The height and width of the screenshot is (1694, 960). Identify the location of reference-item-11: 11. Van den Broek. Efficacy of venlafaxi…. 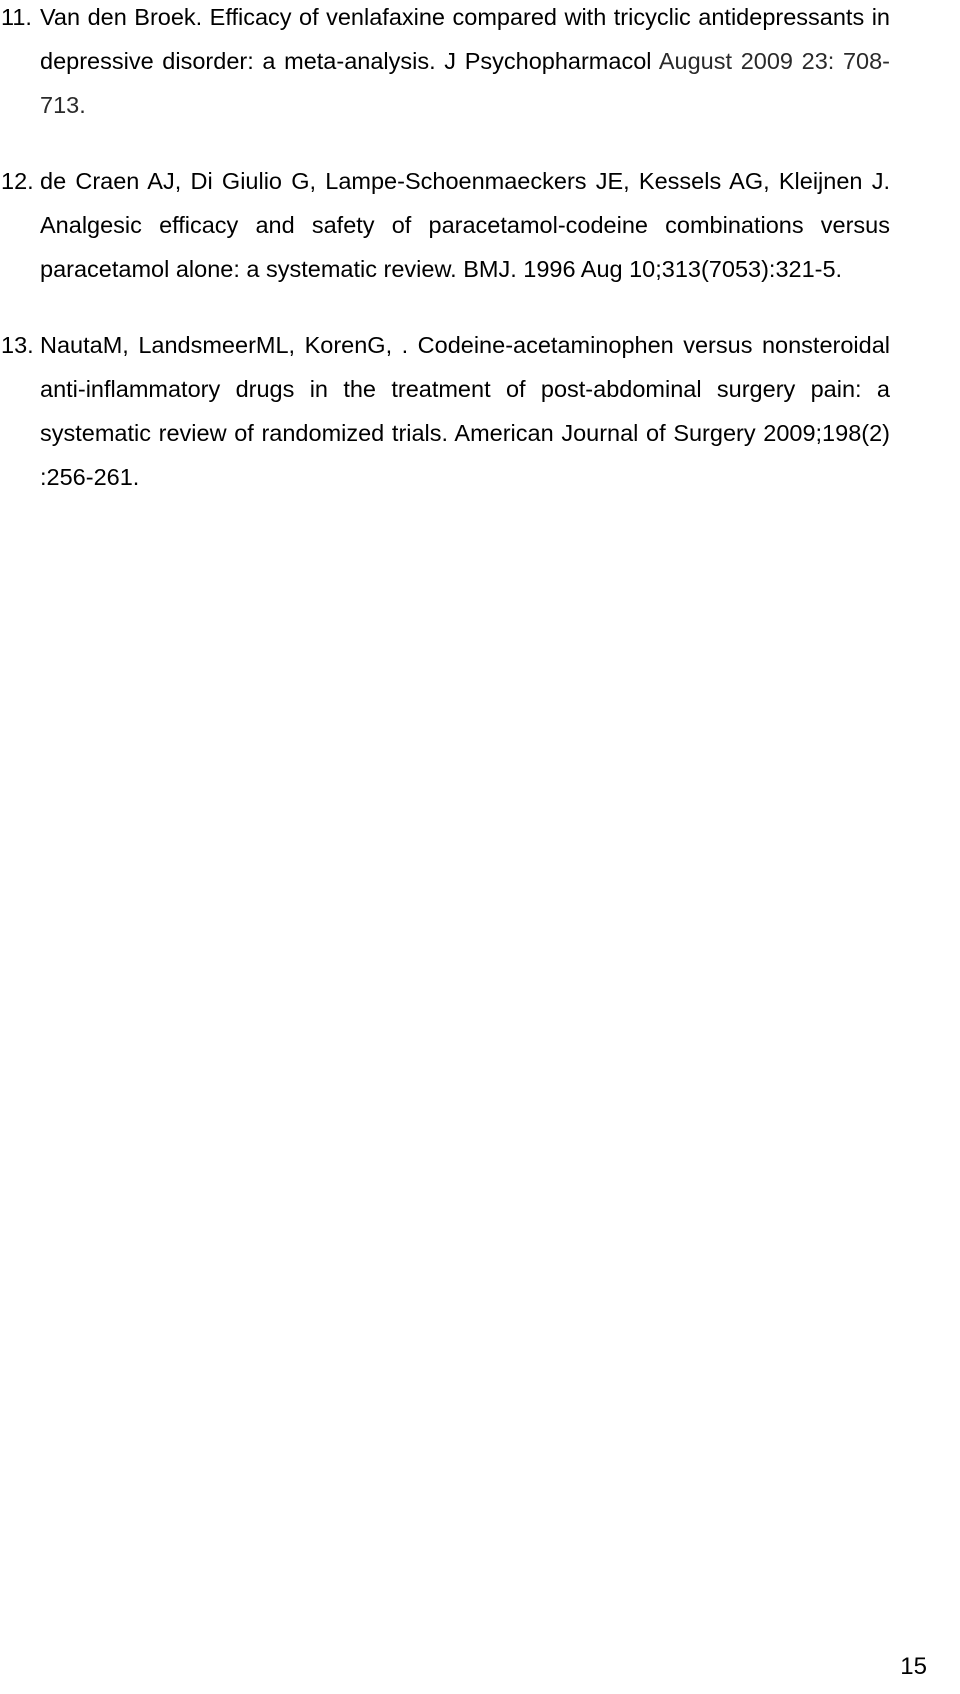
(445, 63).